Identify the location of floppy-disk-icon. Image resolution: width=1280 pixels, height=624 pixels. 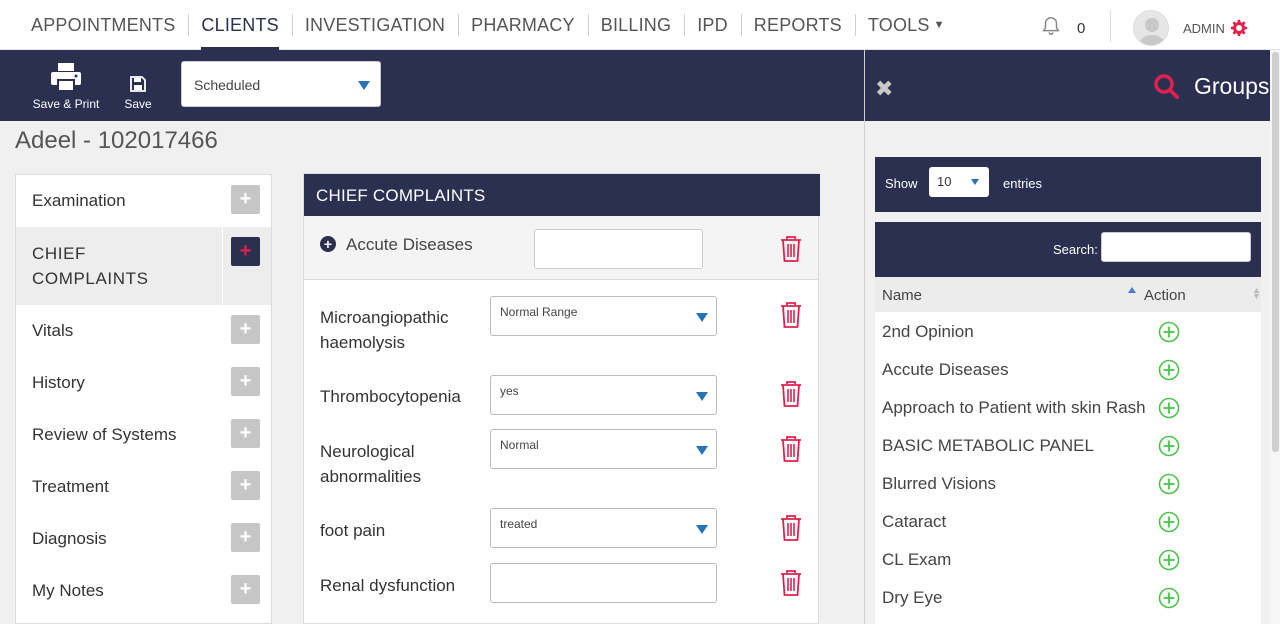
(138, 84).